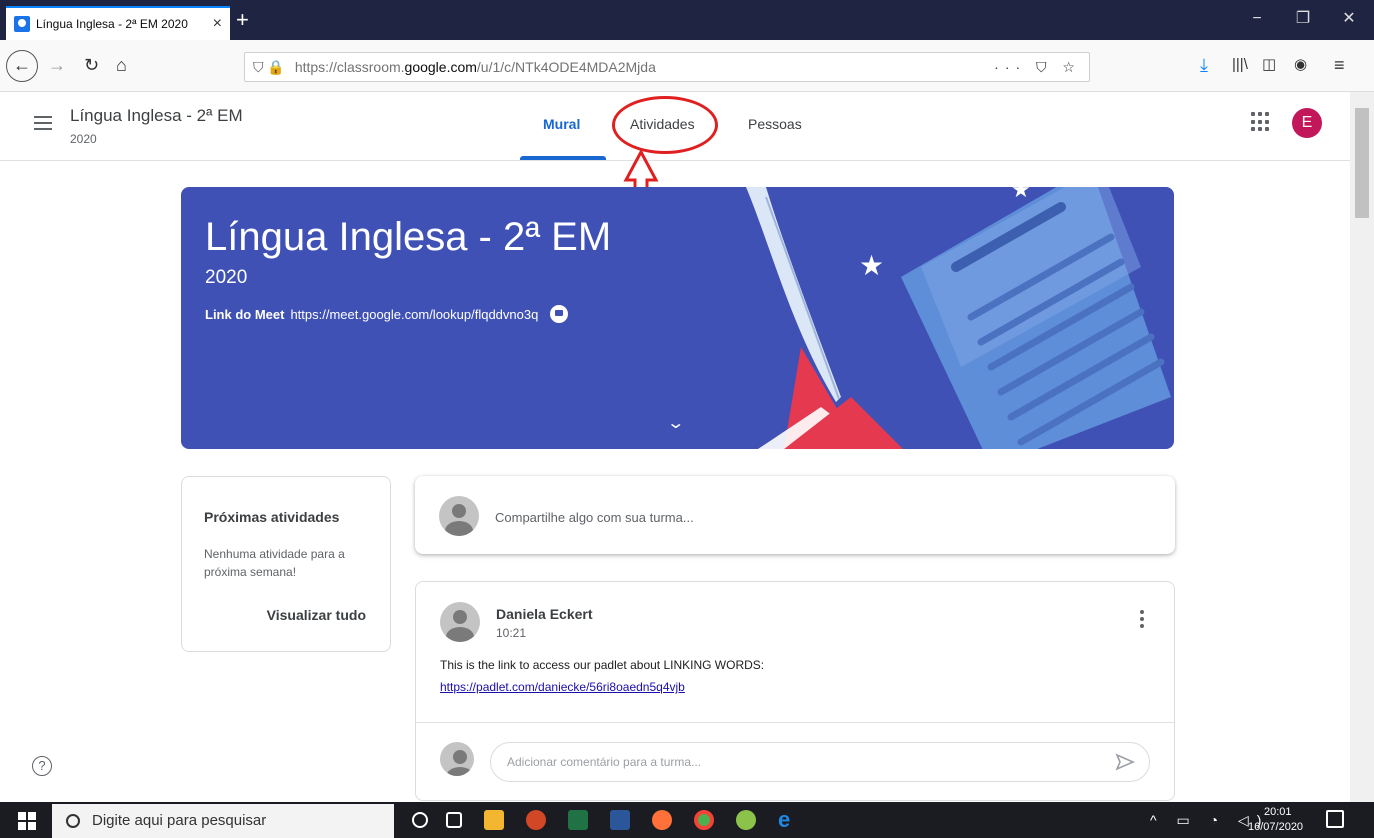  I want to click on apps-icon, so click(1261, 122).